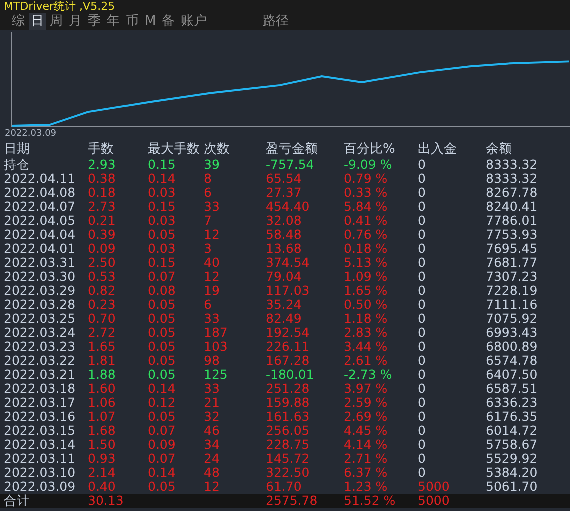 This screenshot has height=511, width=570. Describe the element at coordinates (194, 21) in the screenshot. I see `tab: 账户` at that location.